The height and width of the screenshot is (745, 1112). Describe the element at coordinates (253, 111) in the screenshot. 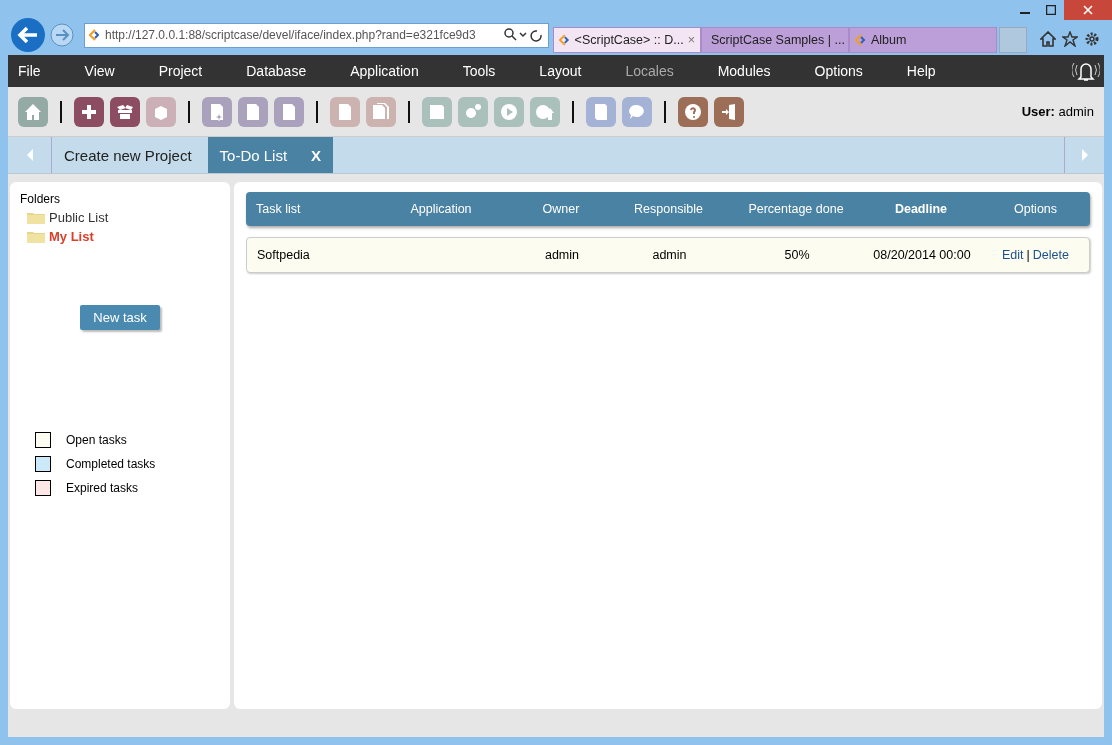

I see `document-edit-icon` at that location.